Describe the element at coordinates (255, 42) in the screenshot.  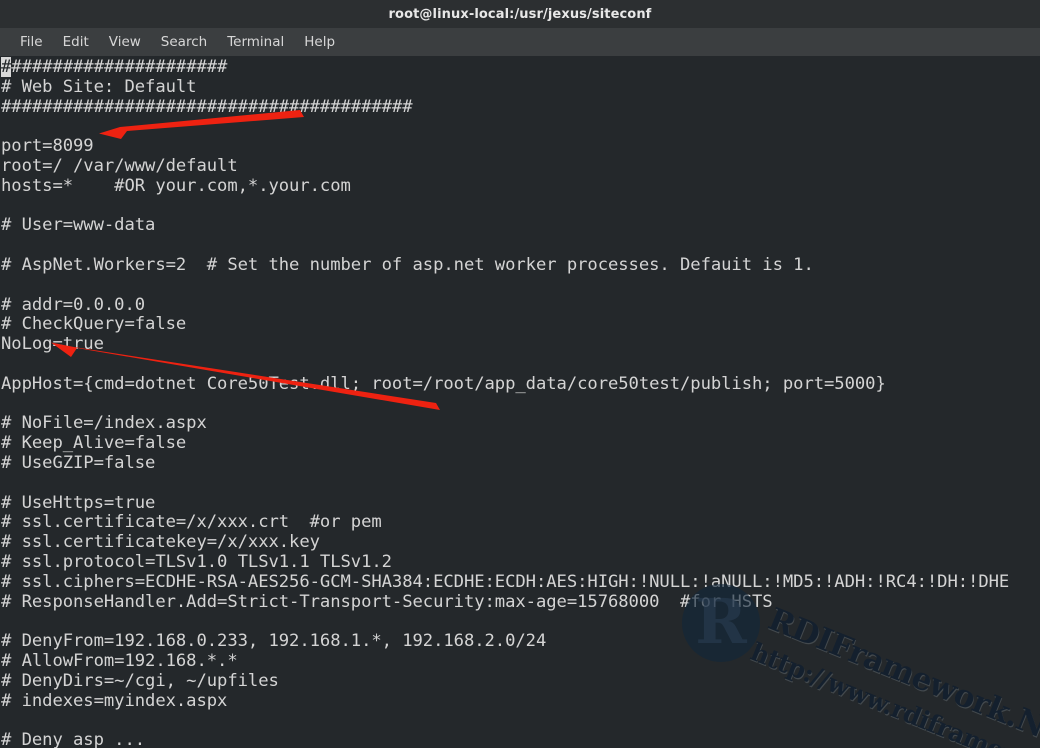
I see `menu-item-terminal: Terminal` at that location.